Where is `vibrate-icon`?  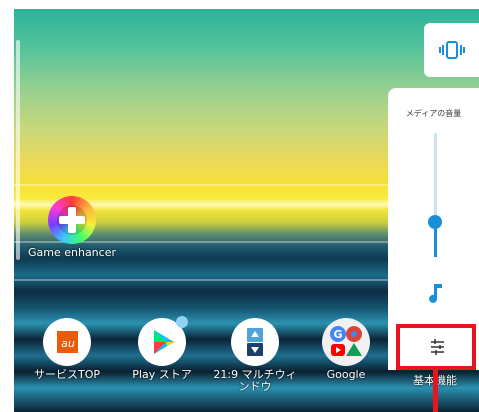 vibrate-icon is located at coordinates (452, 50).